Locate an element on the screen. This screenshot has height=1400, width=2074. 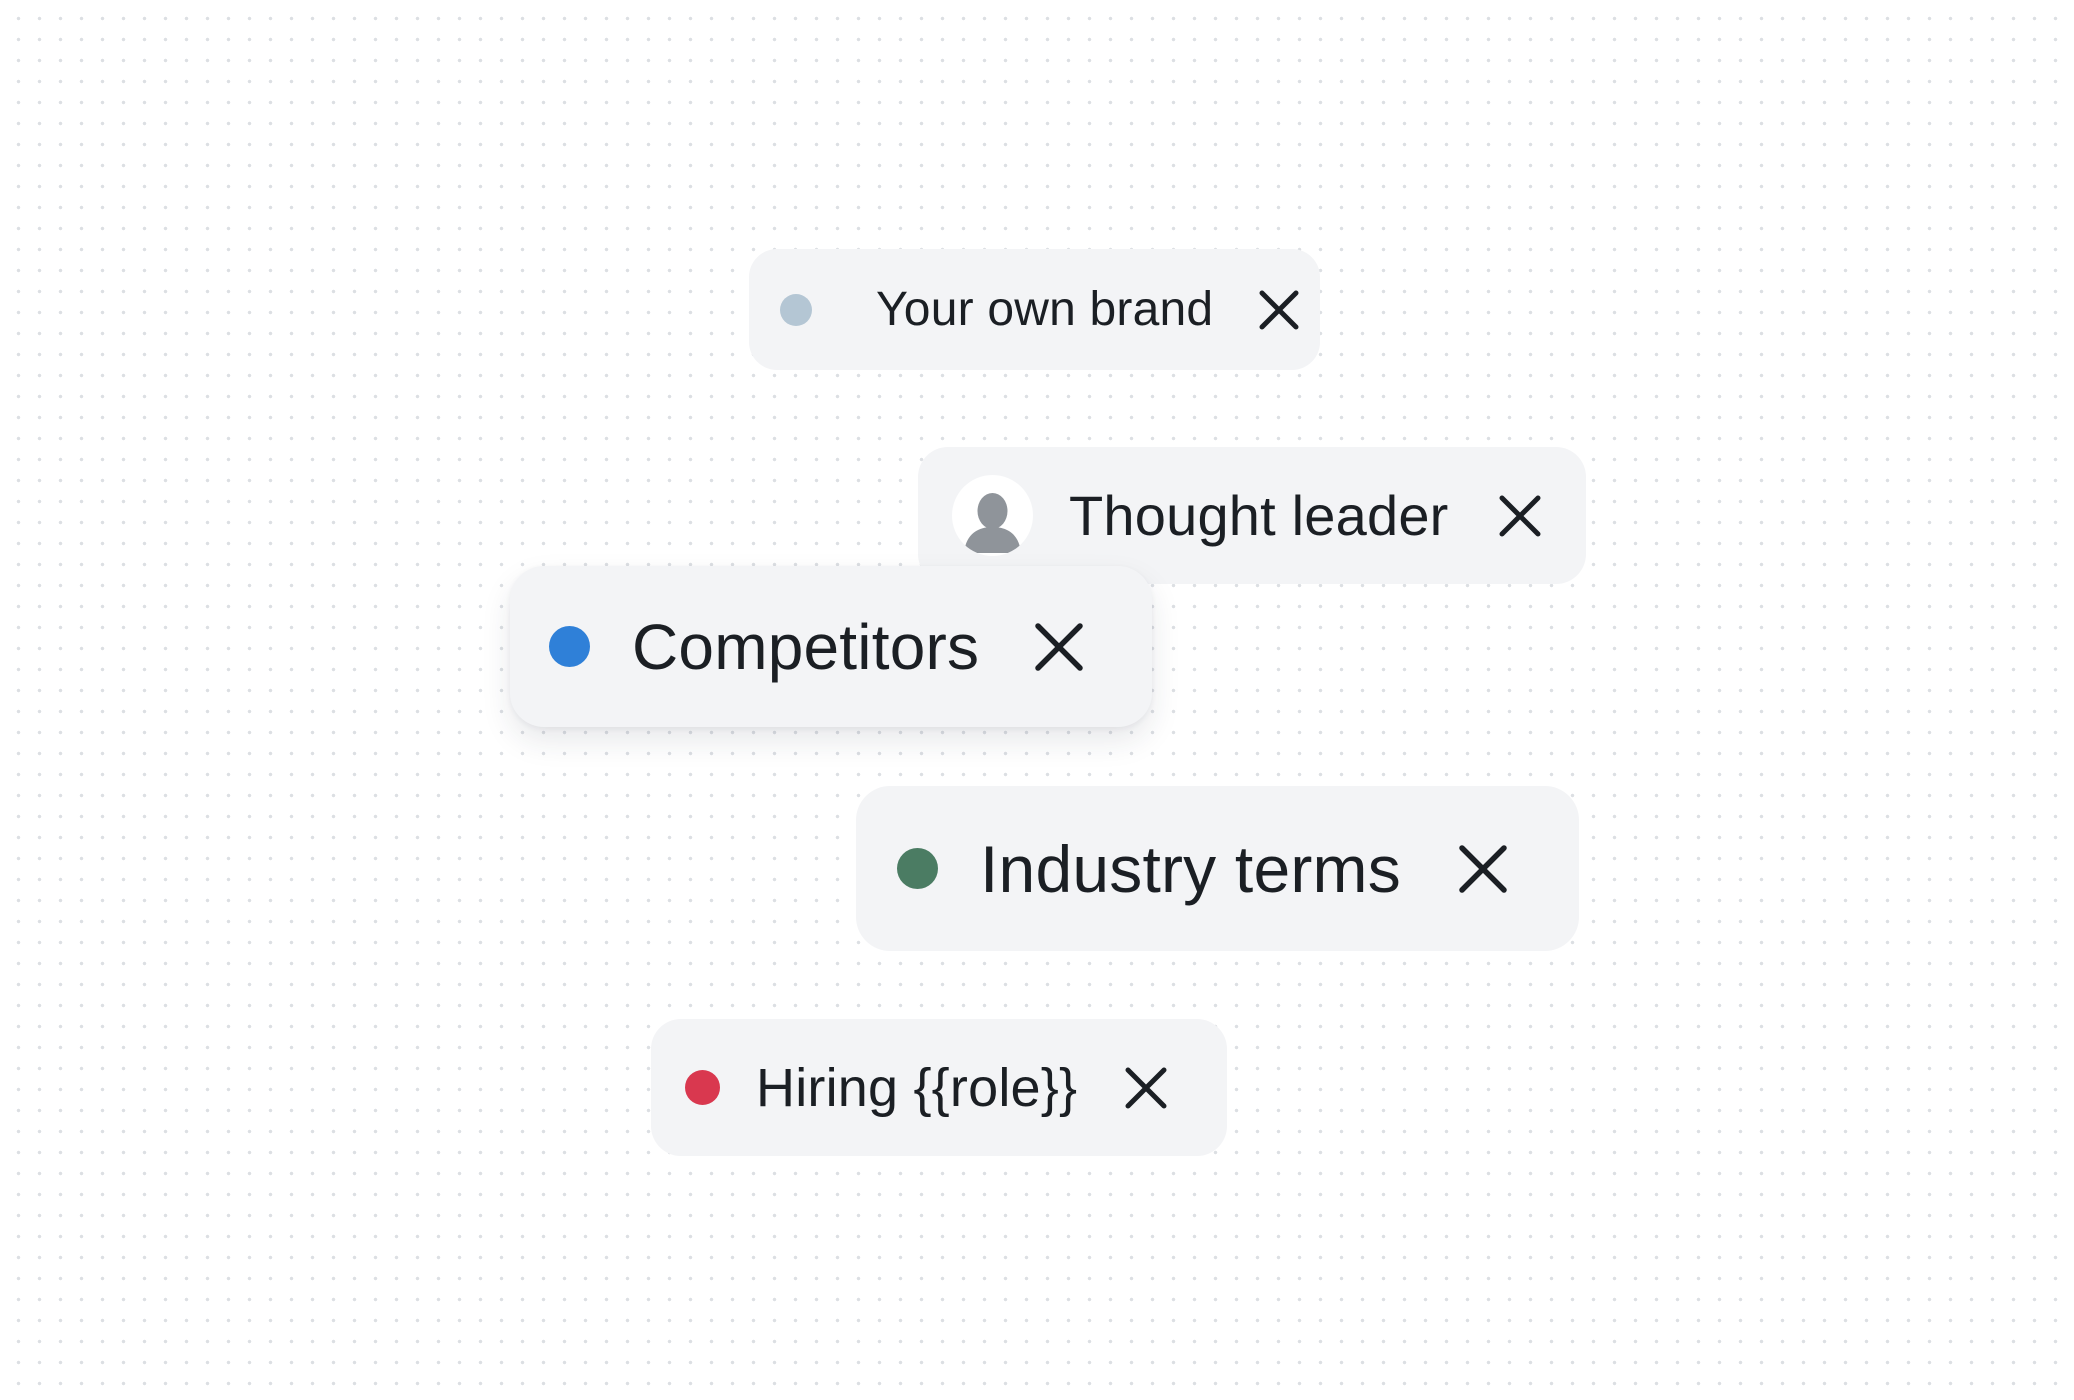
tag-your-own-brand: Your own brand is located at coordinates (1034, 309).